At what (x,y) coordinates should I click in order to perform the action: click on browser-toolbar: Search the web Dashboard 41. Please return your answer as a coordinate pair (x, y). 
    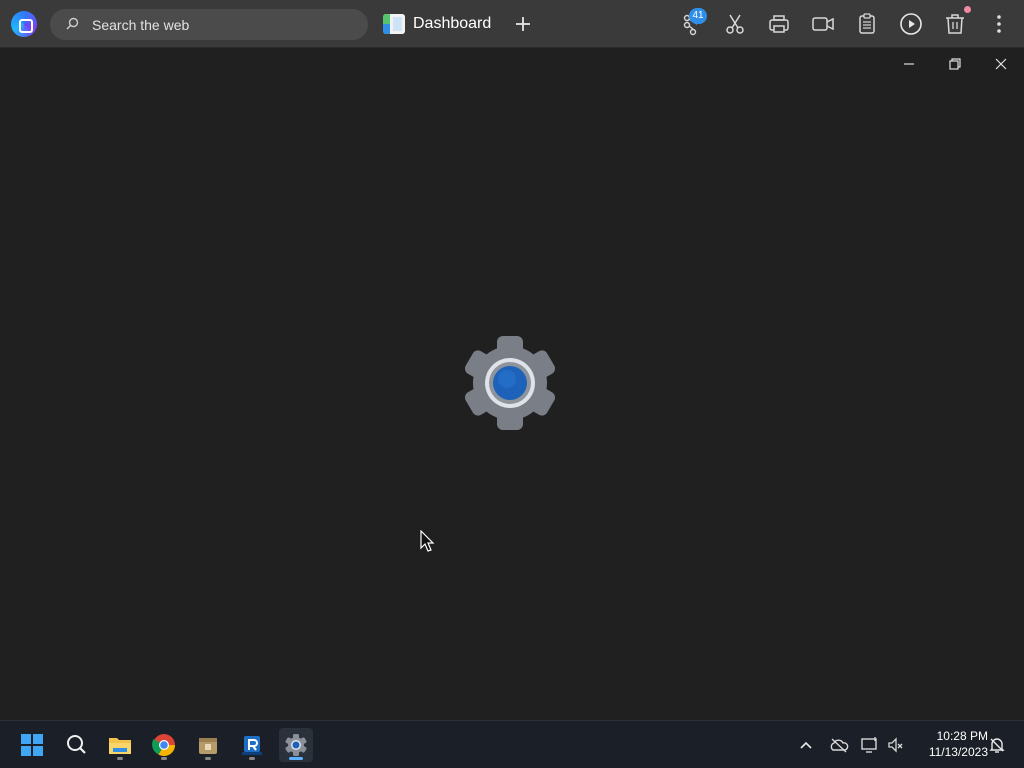
    Looking at the image, I should click on (512, 24).